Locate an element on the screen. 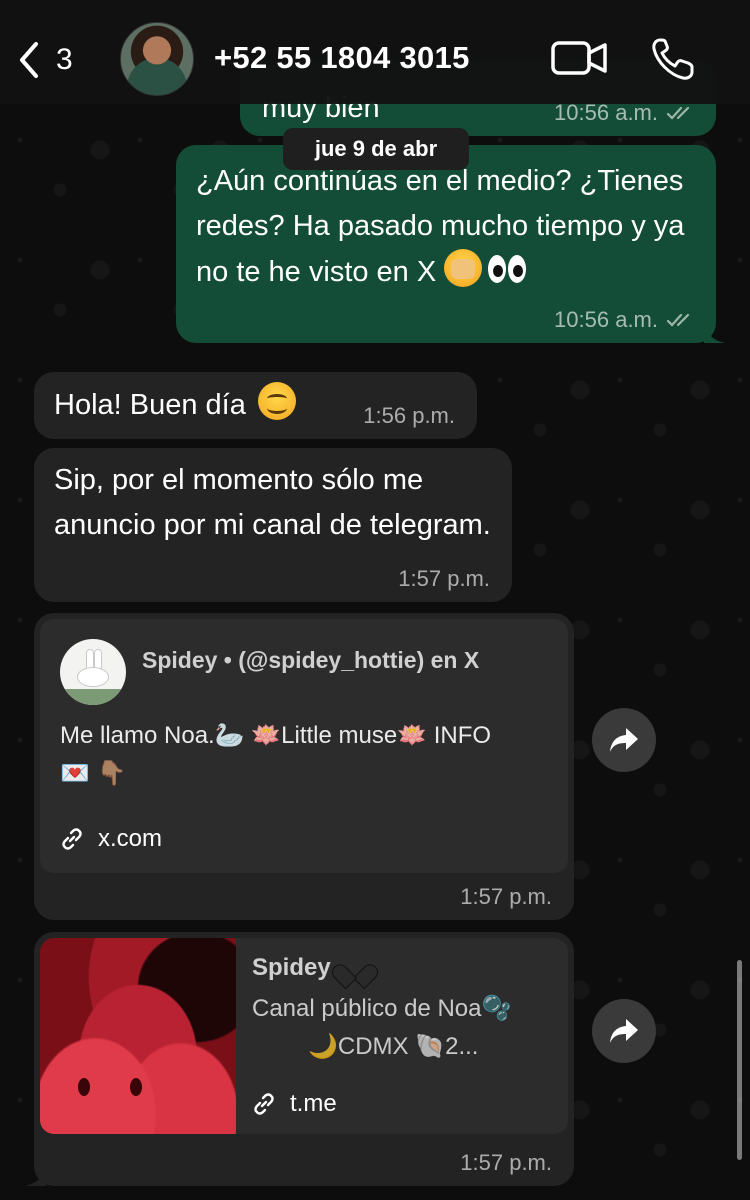 This screenshot has width=750, height=1200. unread-count: 3 is located at coordinates (64, 59).